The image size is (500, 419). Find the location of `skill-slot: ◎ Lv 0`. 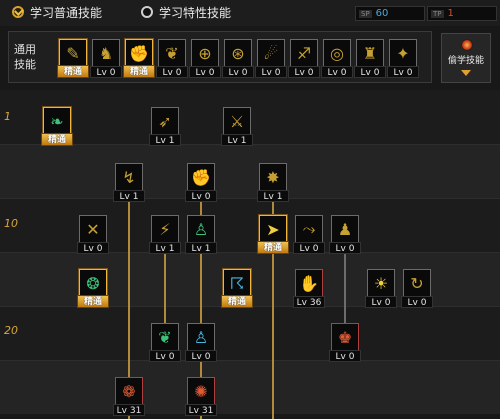

skill-slot: ◎ Lv 0 is located at coordinates (337, 58).